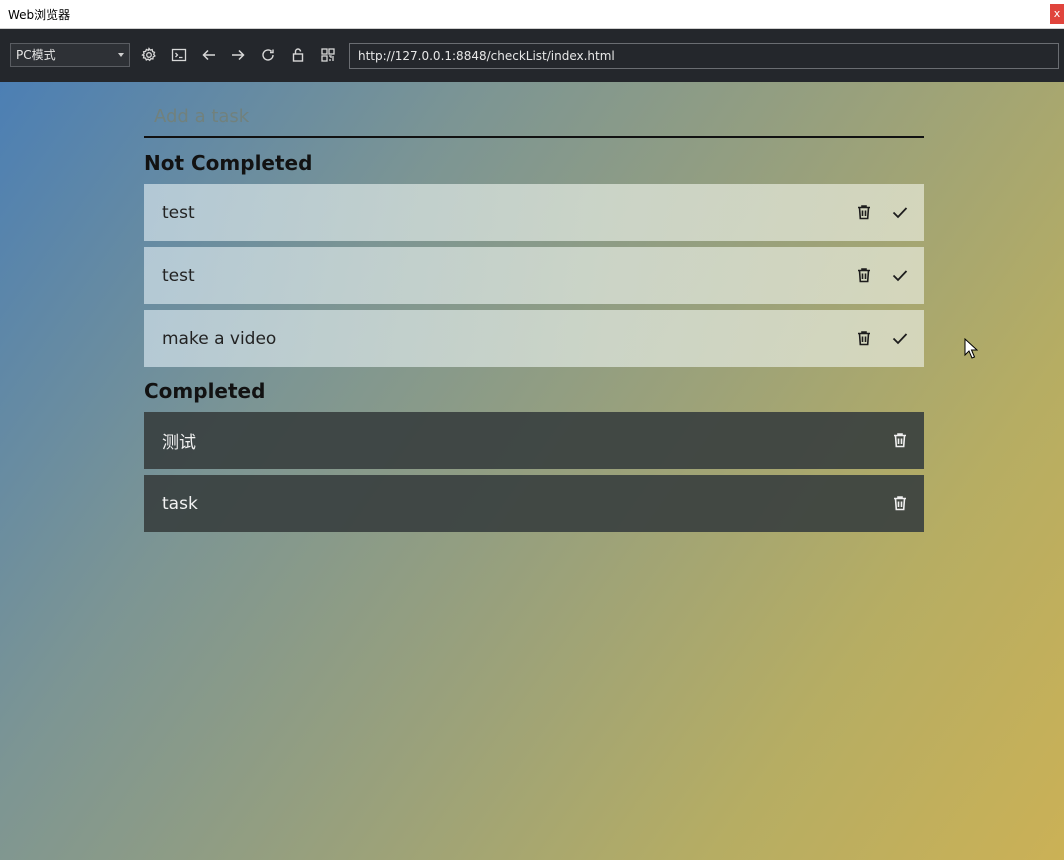 The height and width of the screenshot is (860, 1064). Describe the element at coordinates (532, 14) in the screenshot. I see `window-titlebar: Web浏览器 x` at that location.